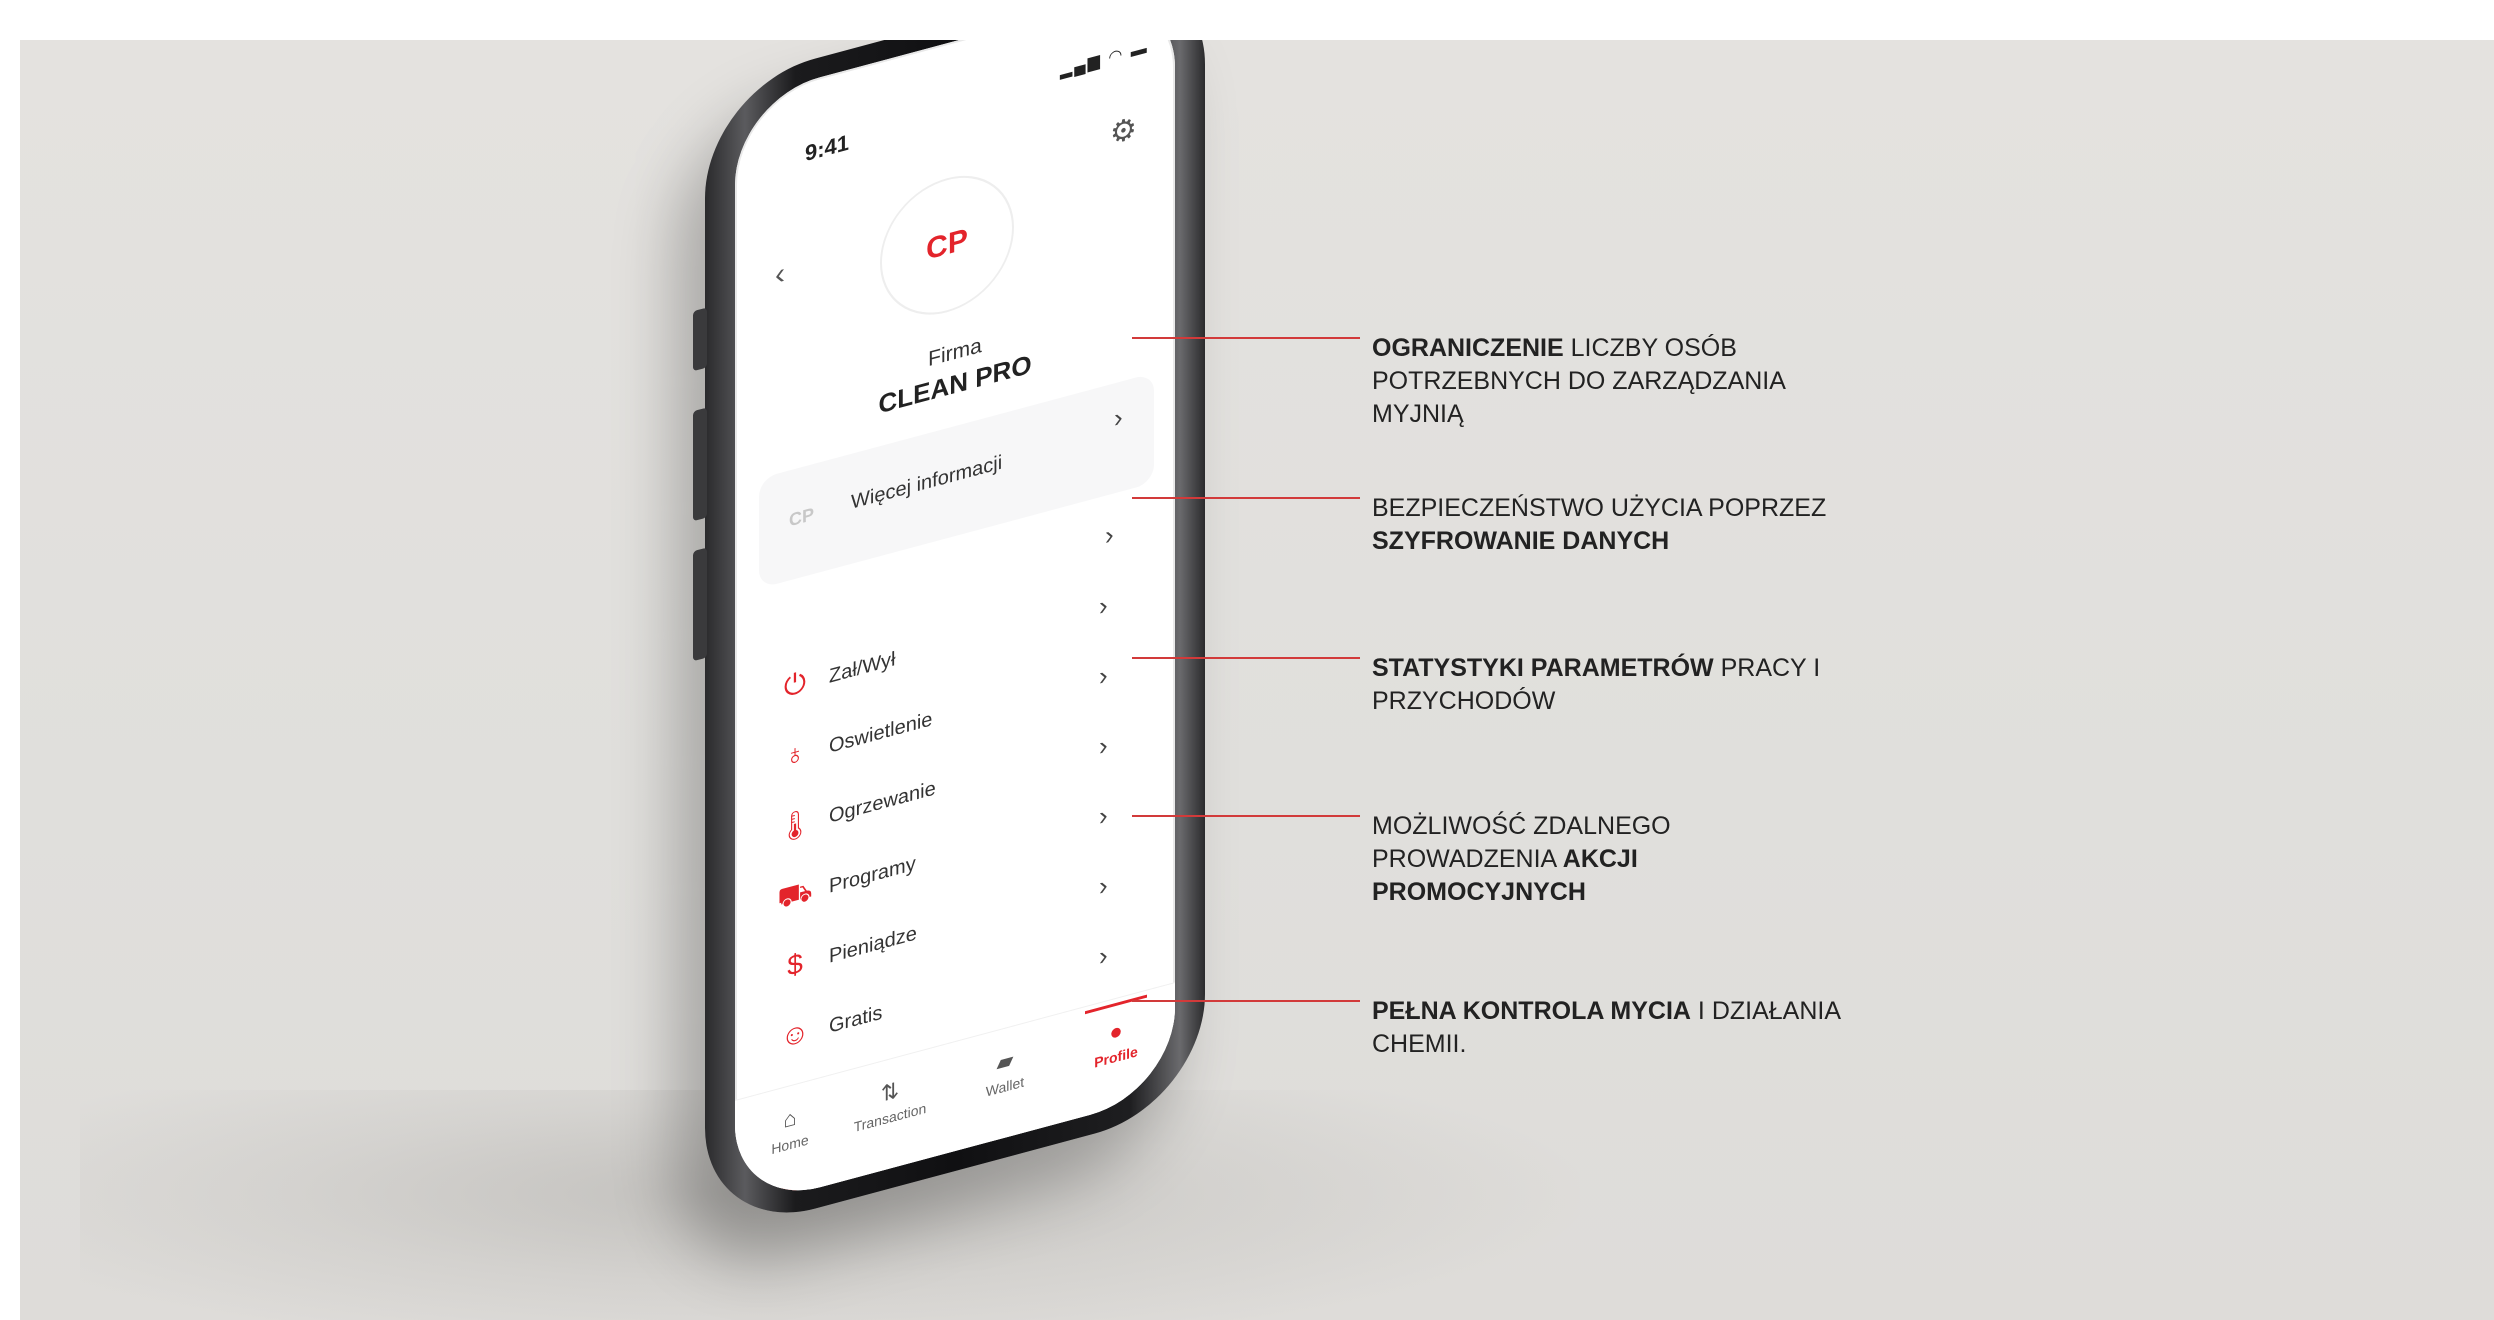  Describe the element at coordinates (1468, 348) in the screenshot. I see `callout-bold: OGRANICZENIE` at that location.